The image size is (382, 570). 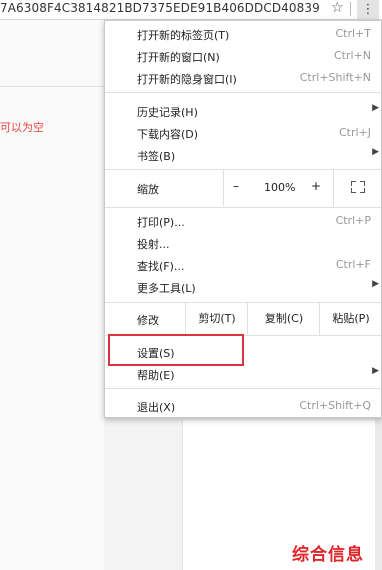 I want to click on menu-item-label: 打开新的隐身窗口(I), so click(x=187, y=79).